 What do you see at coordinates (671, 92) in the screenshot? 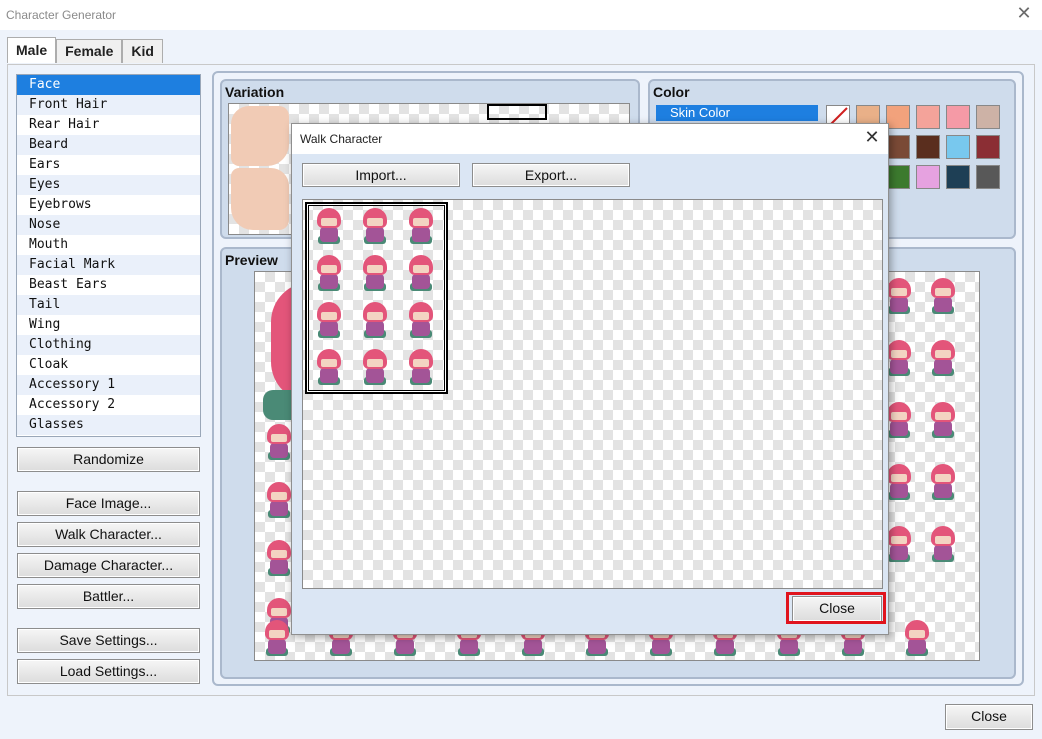
I see `color-title: Color` at bounding box center [671, 92].